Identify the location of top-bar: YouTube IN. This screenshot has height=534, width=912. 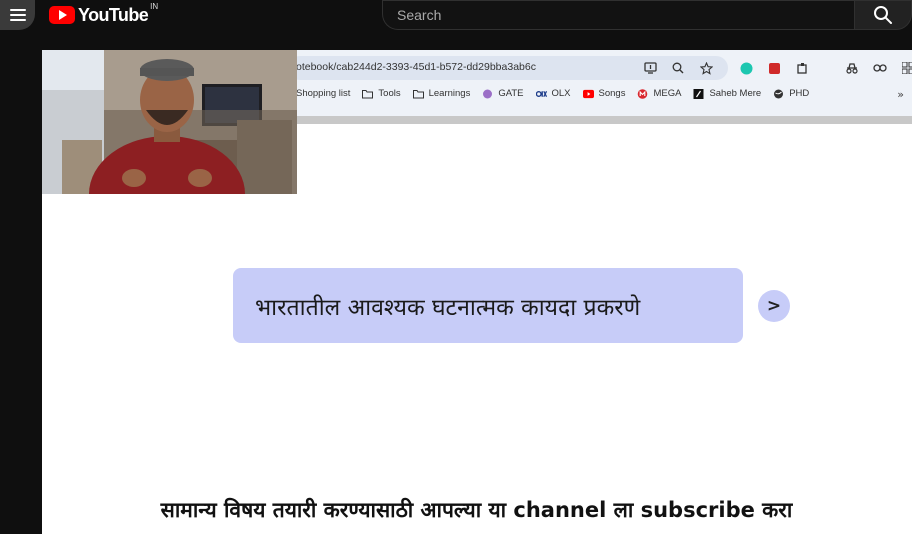
(456, 15).